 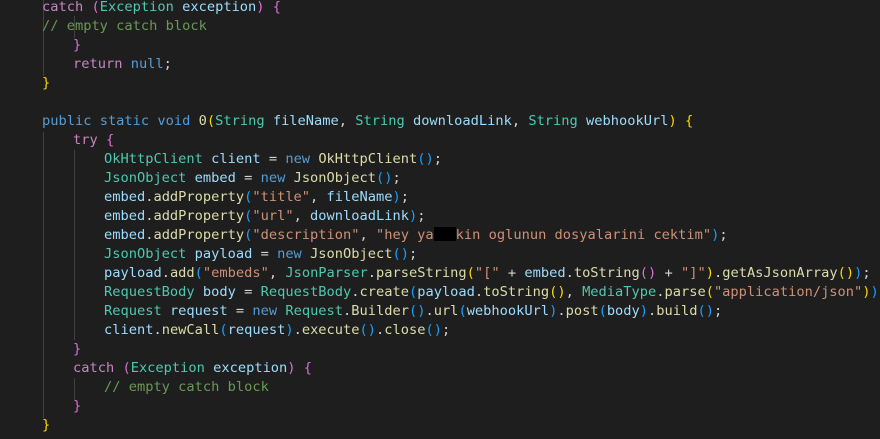 I want to click on string-token: "title", so click(x=281, y=197).